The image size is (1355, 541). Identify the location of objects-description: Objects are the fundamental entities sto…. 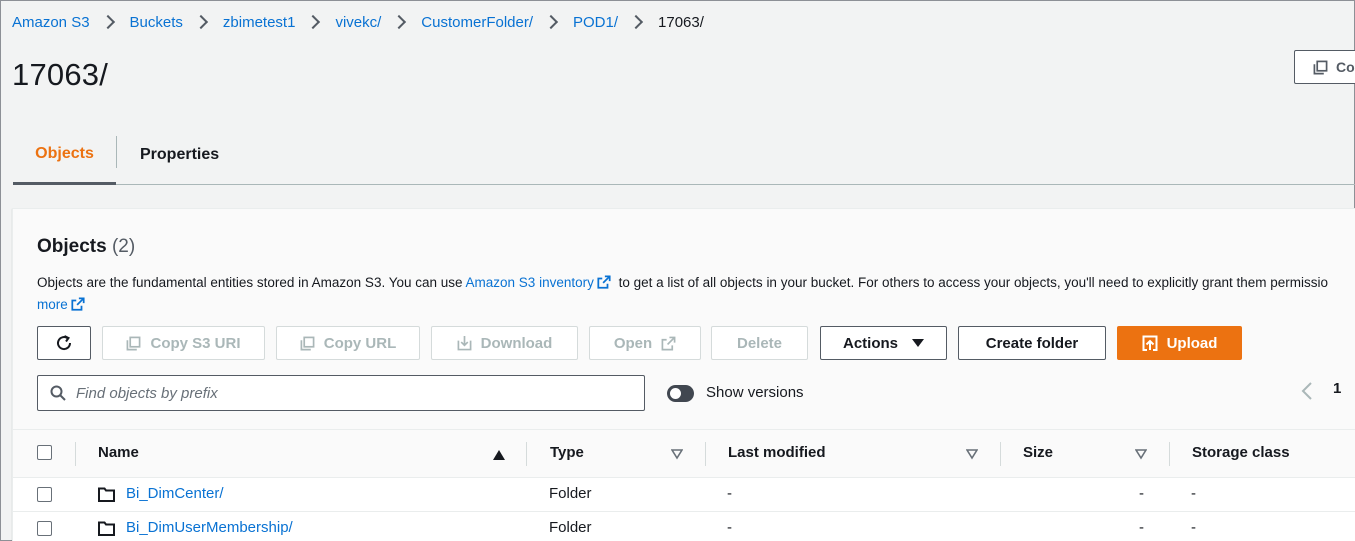
(696, 294).